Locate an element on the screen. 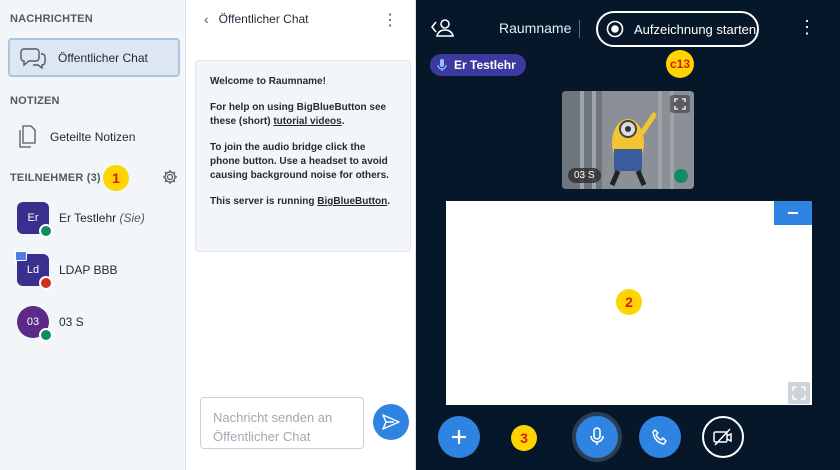  webcam-user-name: 03 S is located at coordinates (584, 175).